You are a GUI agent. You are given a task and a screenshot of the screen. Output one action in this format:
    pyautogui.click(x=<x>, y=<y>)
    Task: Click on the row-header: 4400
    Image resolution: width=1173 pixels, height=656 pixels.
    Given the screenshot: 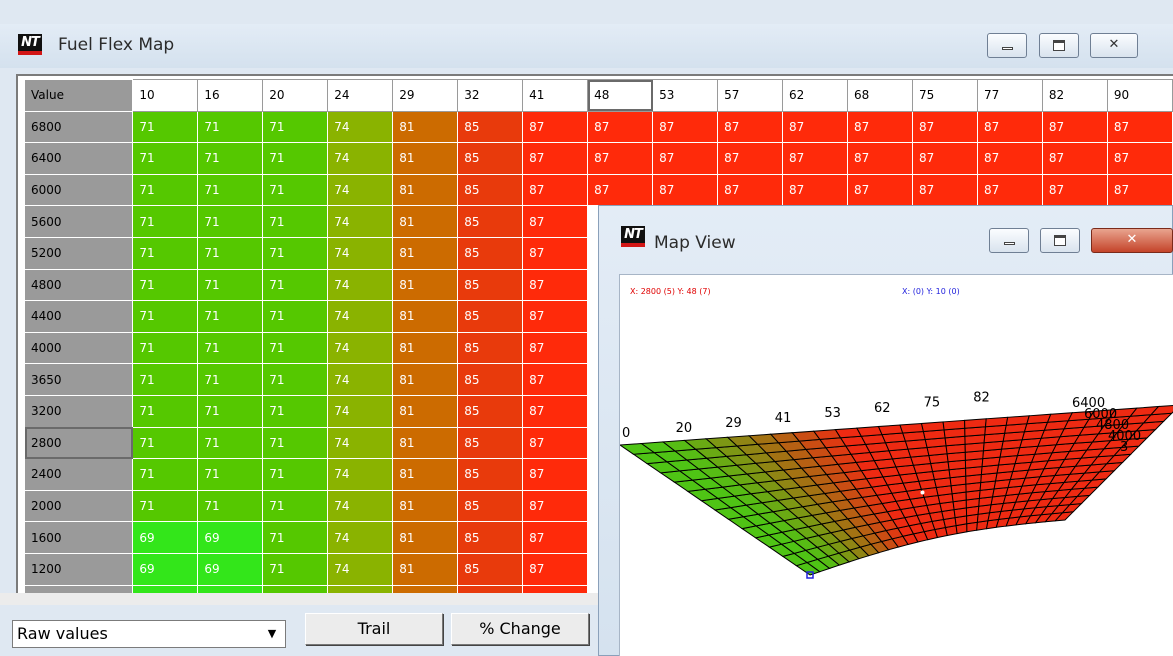 What is the action you would take?
    pyautogui.click(x=78, y=316)
    